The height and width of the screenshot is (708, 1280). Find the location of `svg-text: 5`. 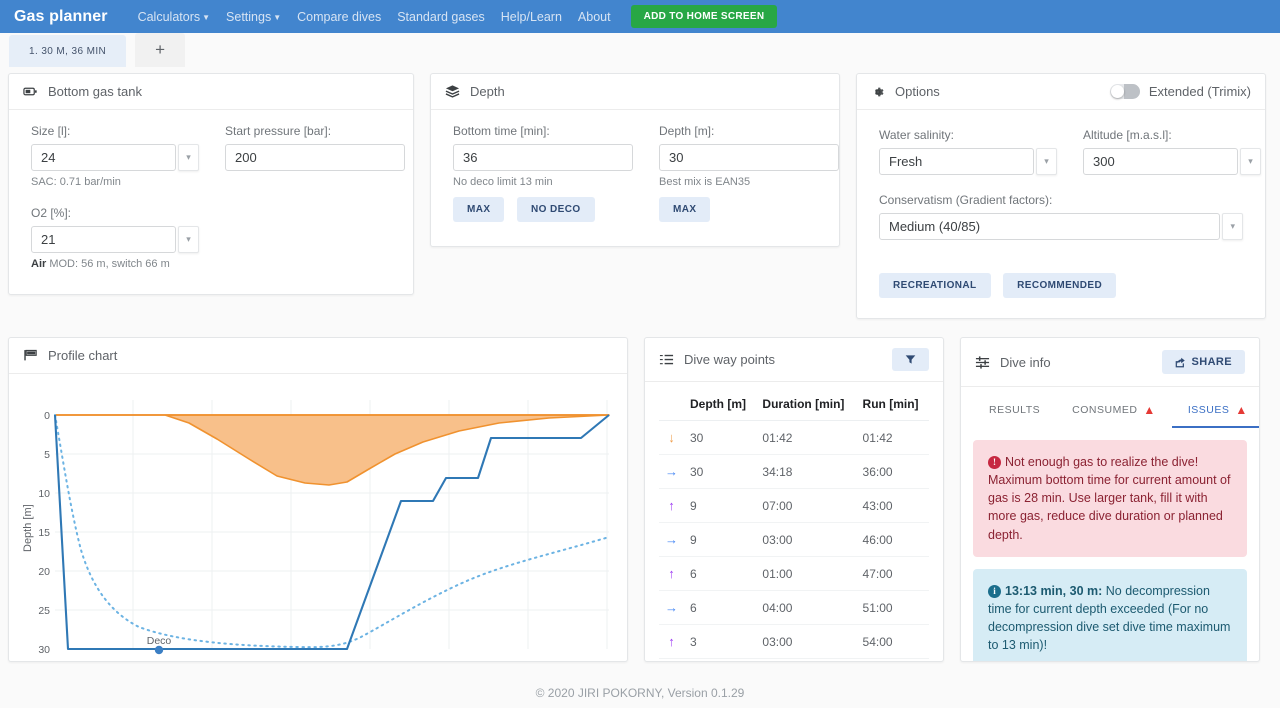

svg-text: 5 is located at coordinates (47, 455).